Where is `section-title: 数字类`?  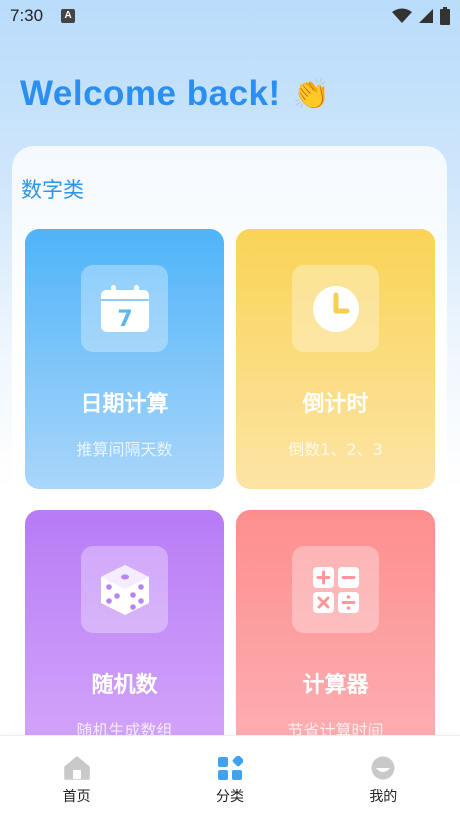
section-title: 数字类 is located at coordinates (52, 190).